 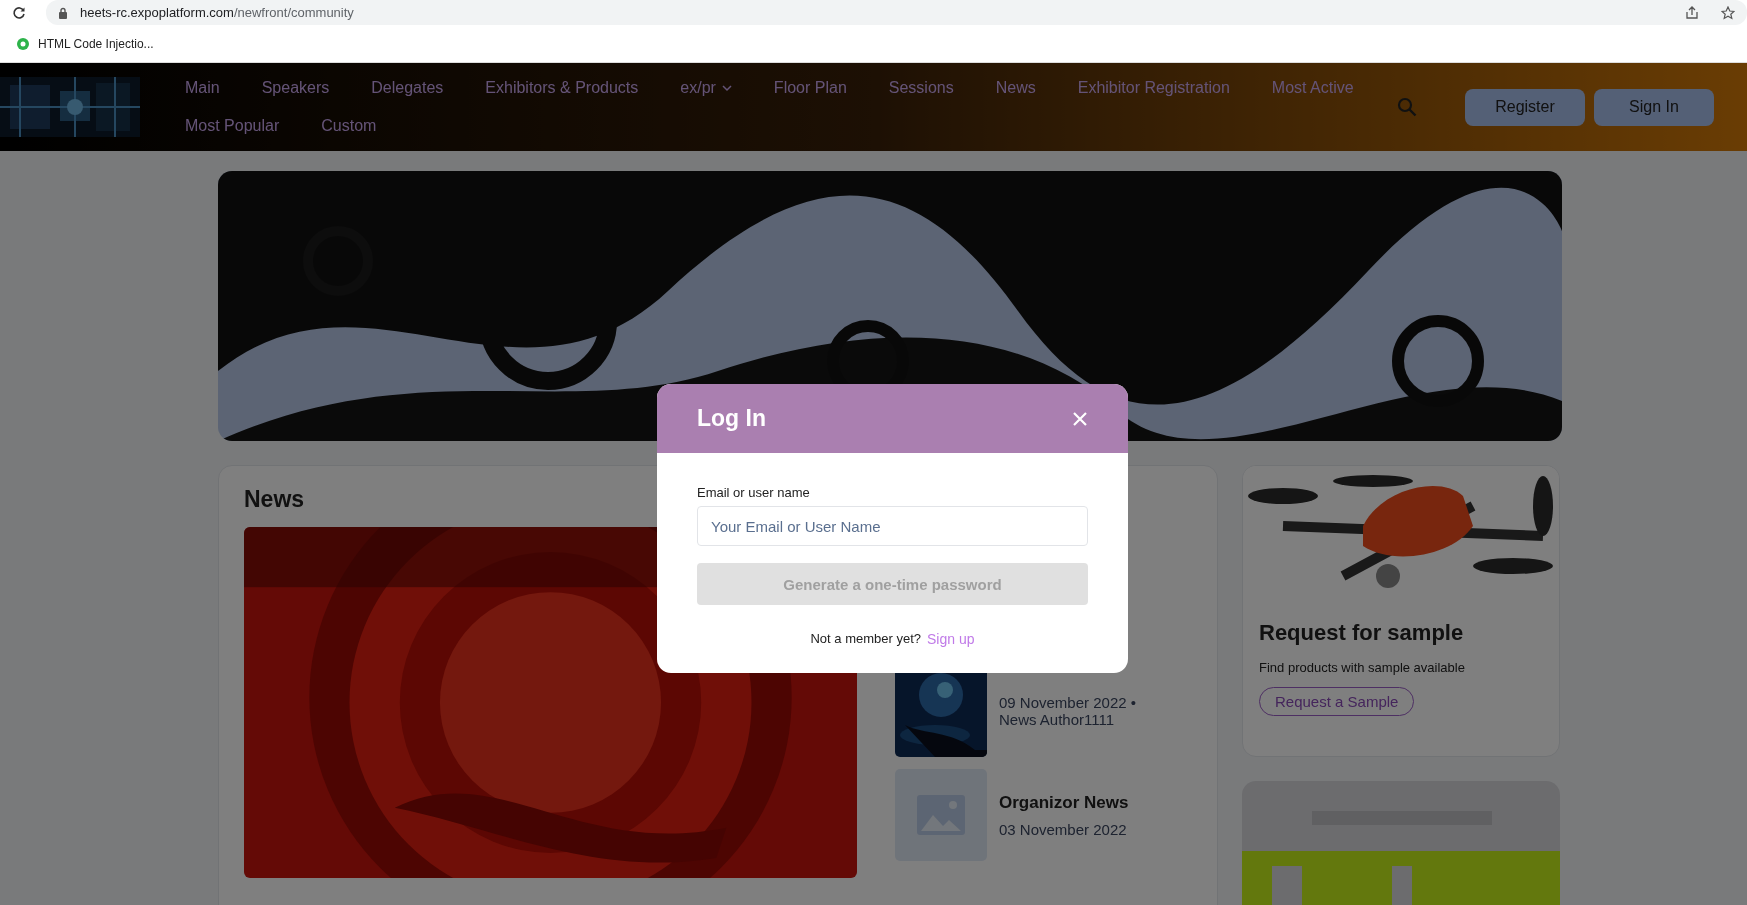 I want to click on email-input: Your Email or User Name, so click(x=892, y=526).